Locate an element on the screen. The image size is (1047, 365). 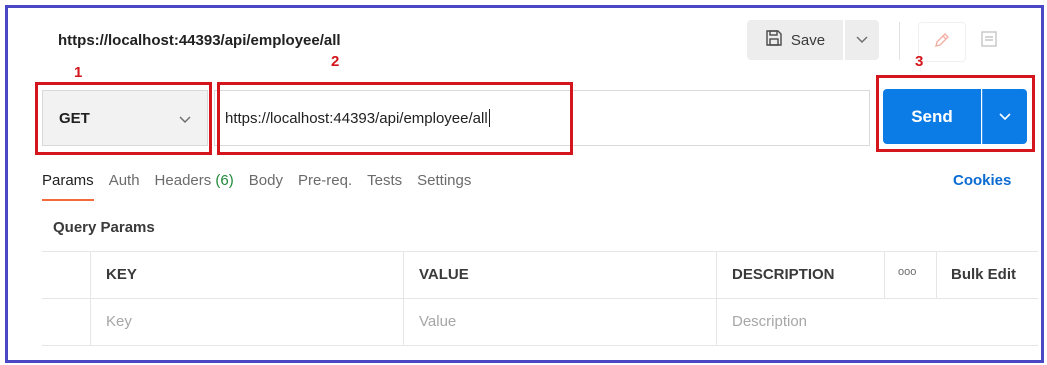
save-options-button is located at coordinates (862, 40).